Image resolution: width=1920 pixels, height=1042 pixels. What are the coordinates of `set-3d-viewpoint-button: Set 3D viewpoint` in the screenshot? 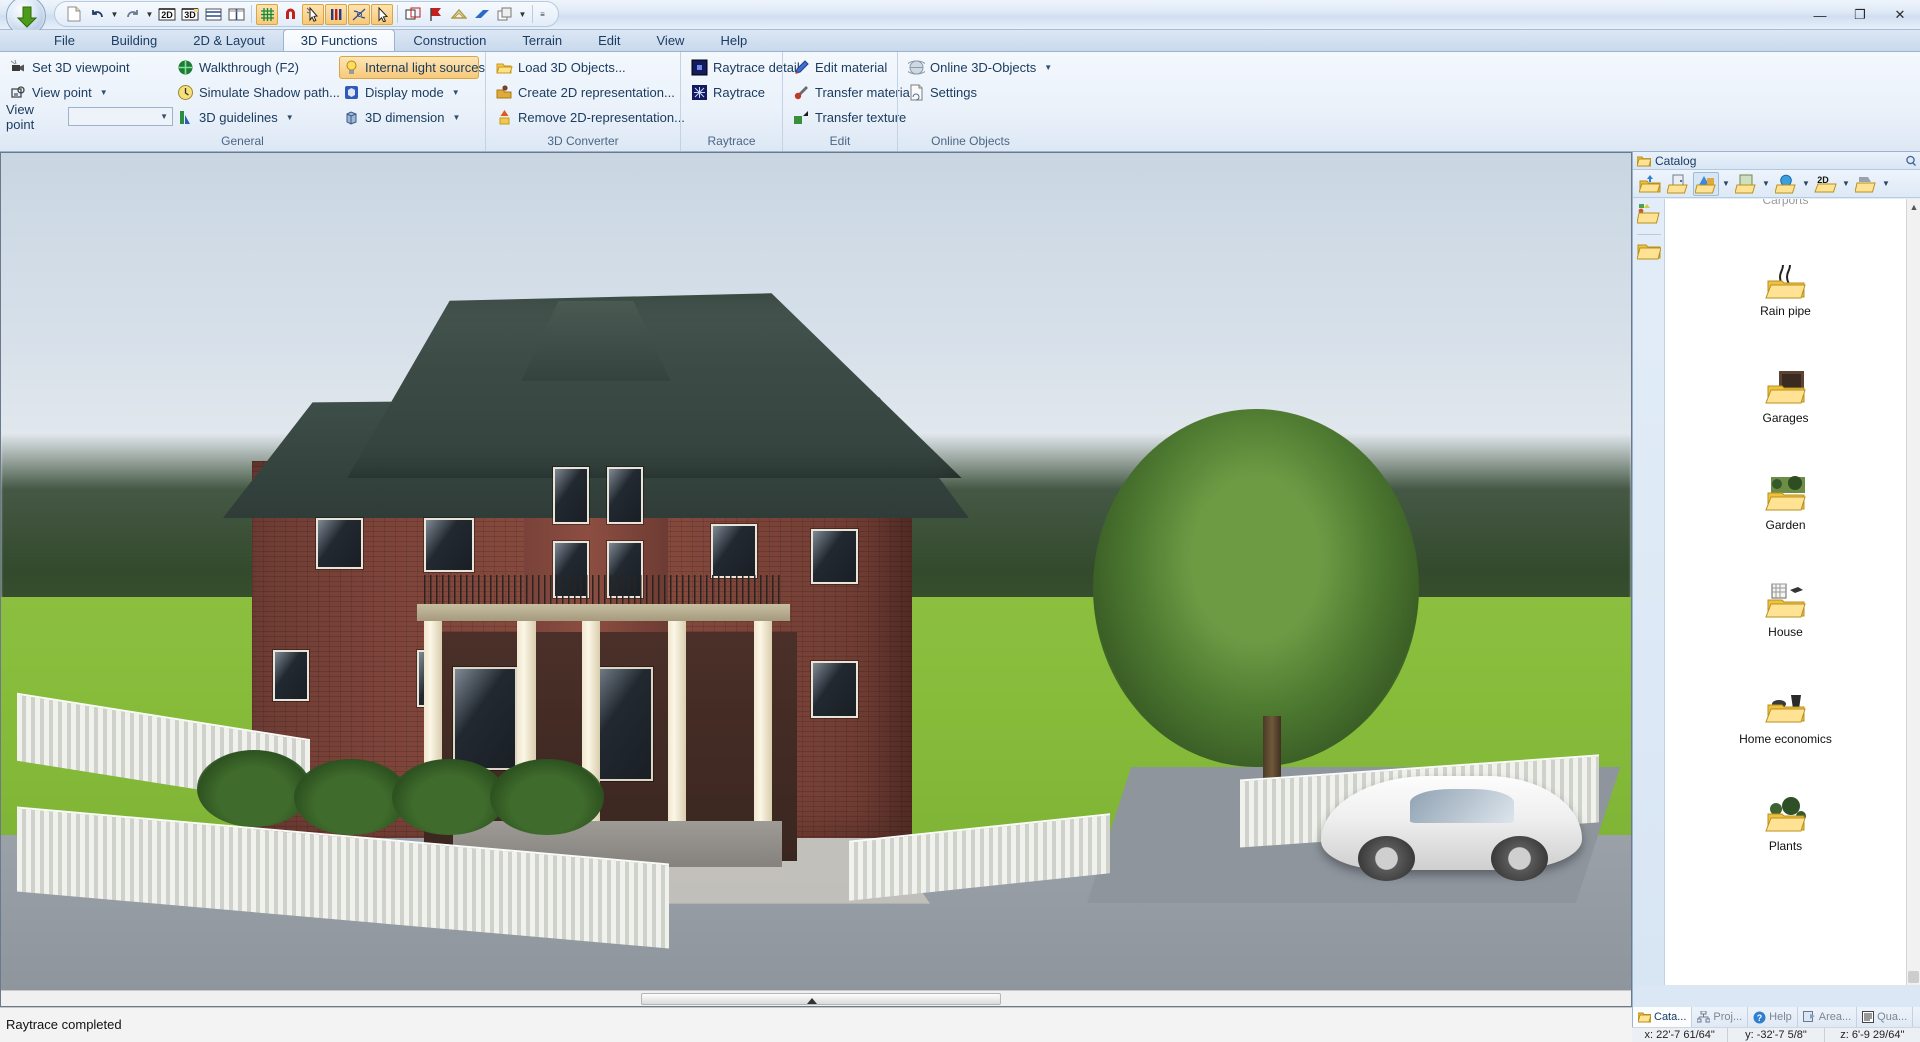 It's located at (89, 67).